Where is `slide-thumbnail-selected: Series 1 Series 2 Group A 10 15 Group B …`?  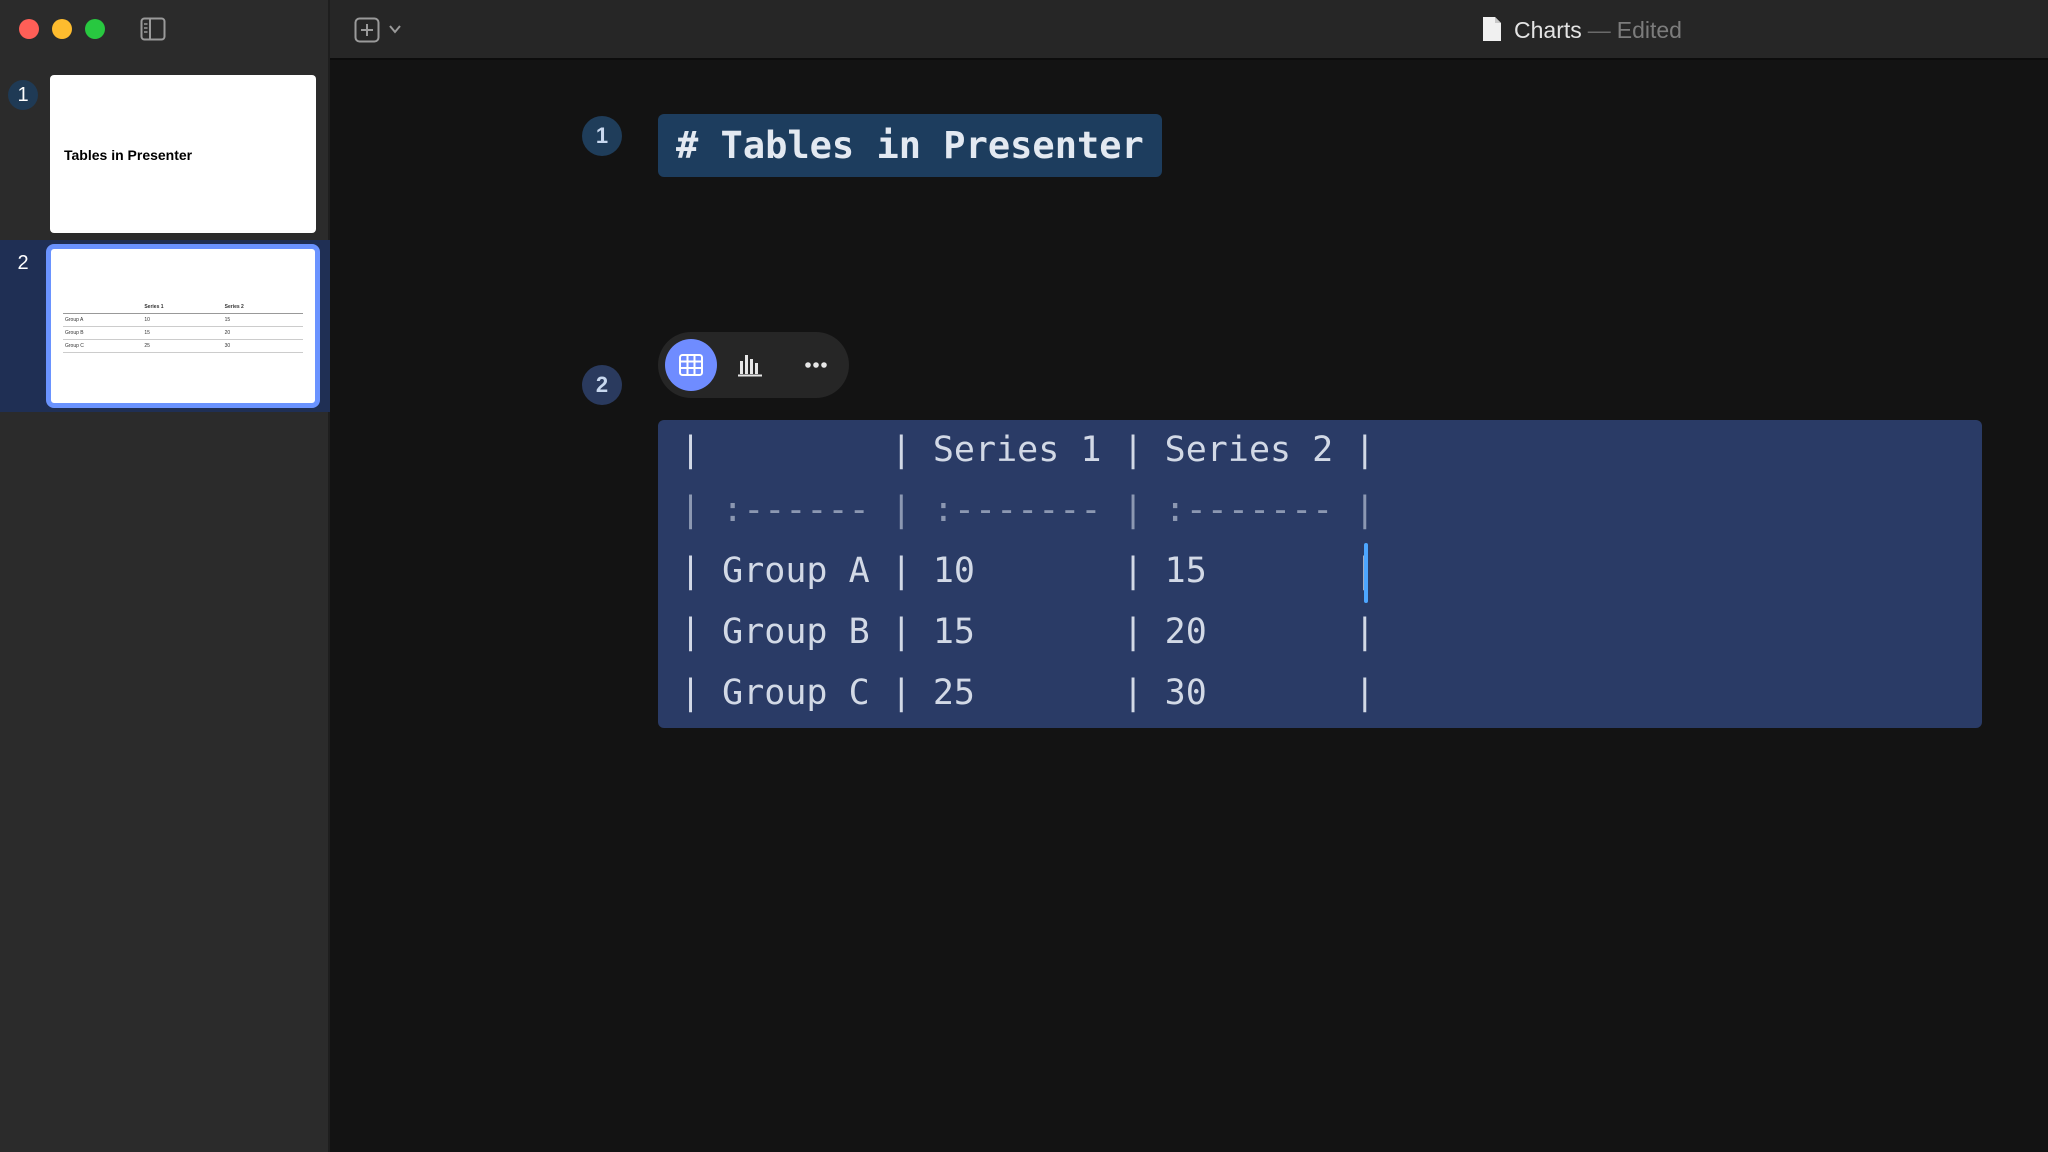
slide-thumbnail-selected: Series 1 Series 2 Group A 10 15 Group B … is located at coordinates (183, 326).